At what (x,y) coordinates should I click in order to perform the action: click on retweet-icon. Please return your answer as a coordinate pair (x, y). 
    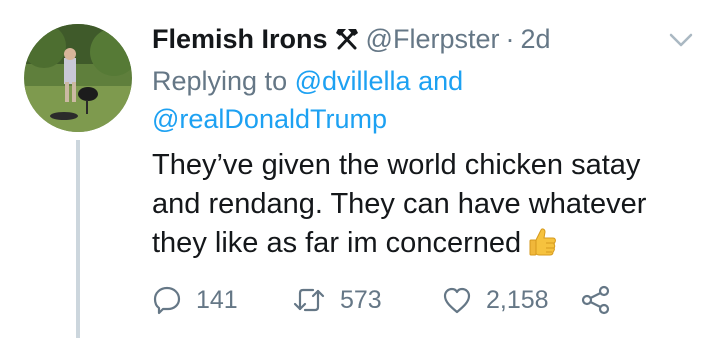
    Looking at the image, I should click on (309, 300).